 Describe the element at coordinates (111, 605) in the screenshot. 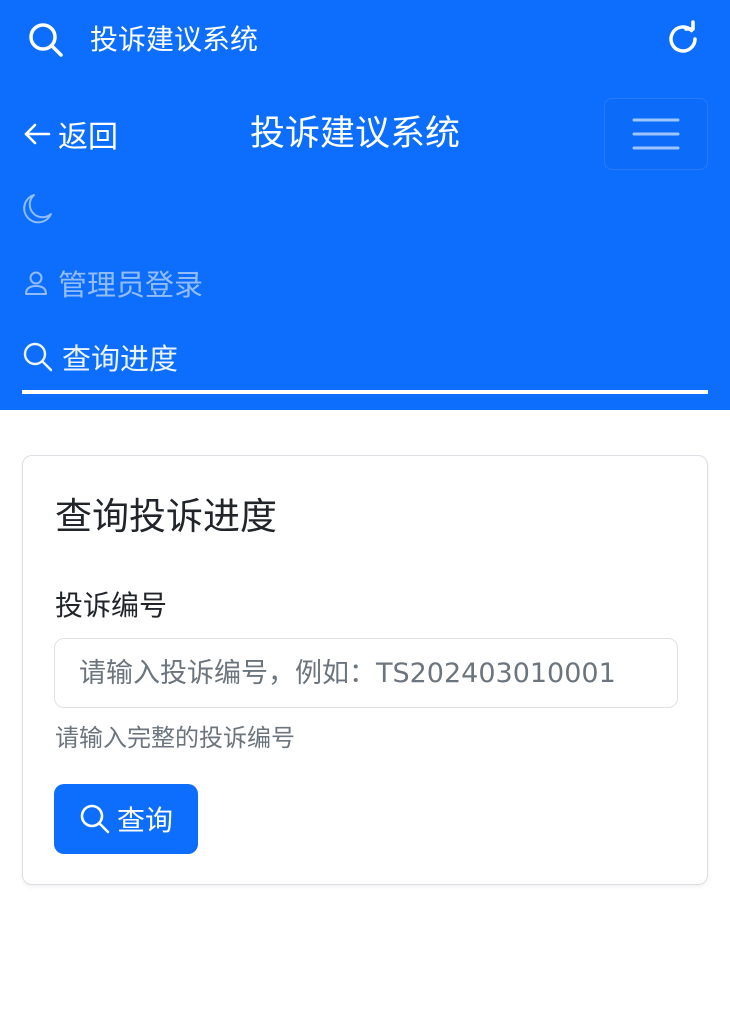

I see `complaint-number-label: 投诉编号` at that location.